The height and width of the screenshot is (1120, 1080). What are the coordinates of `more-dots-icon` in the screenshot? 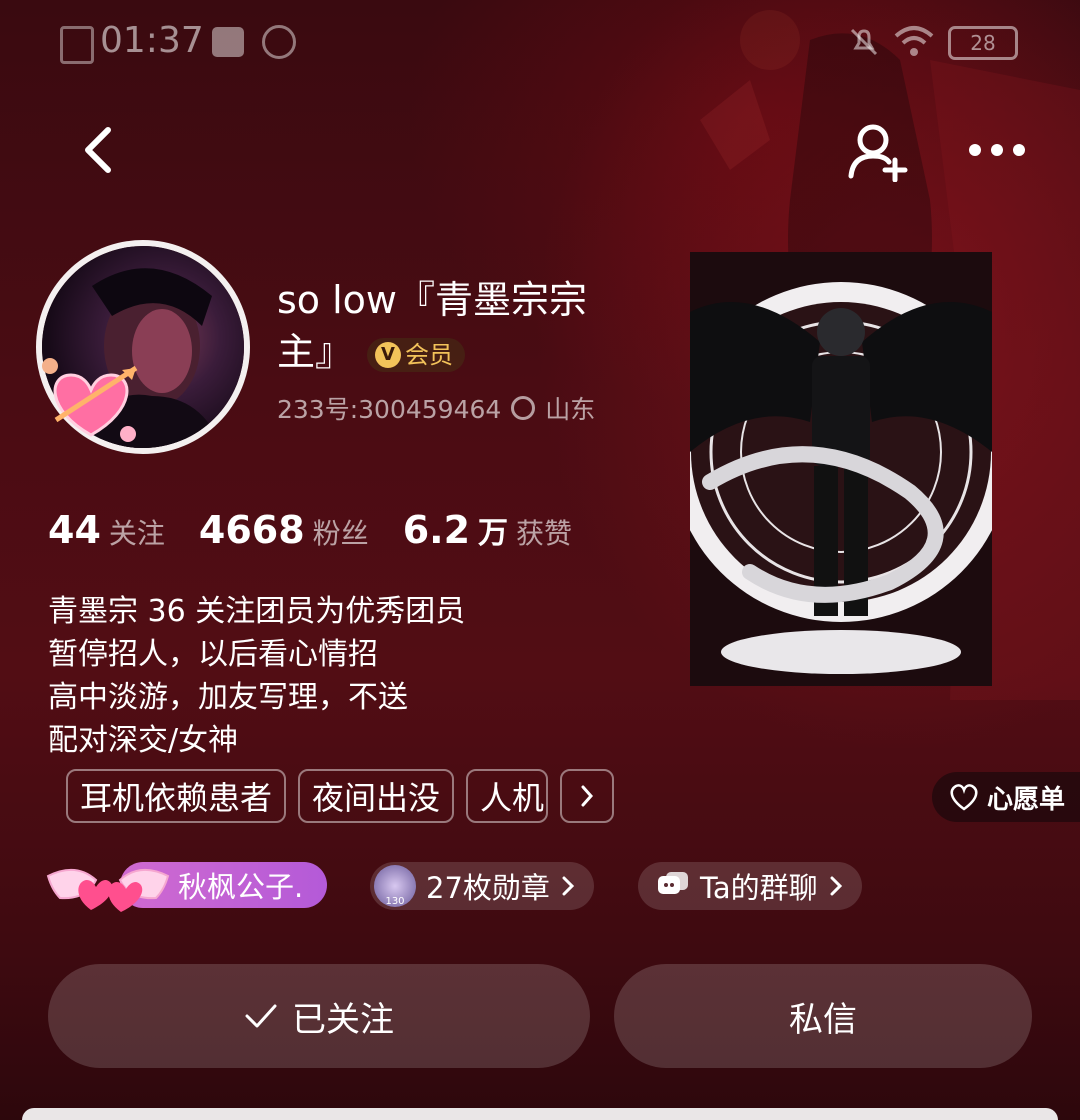 It's located at (997, 150).